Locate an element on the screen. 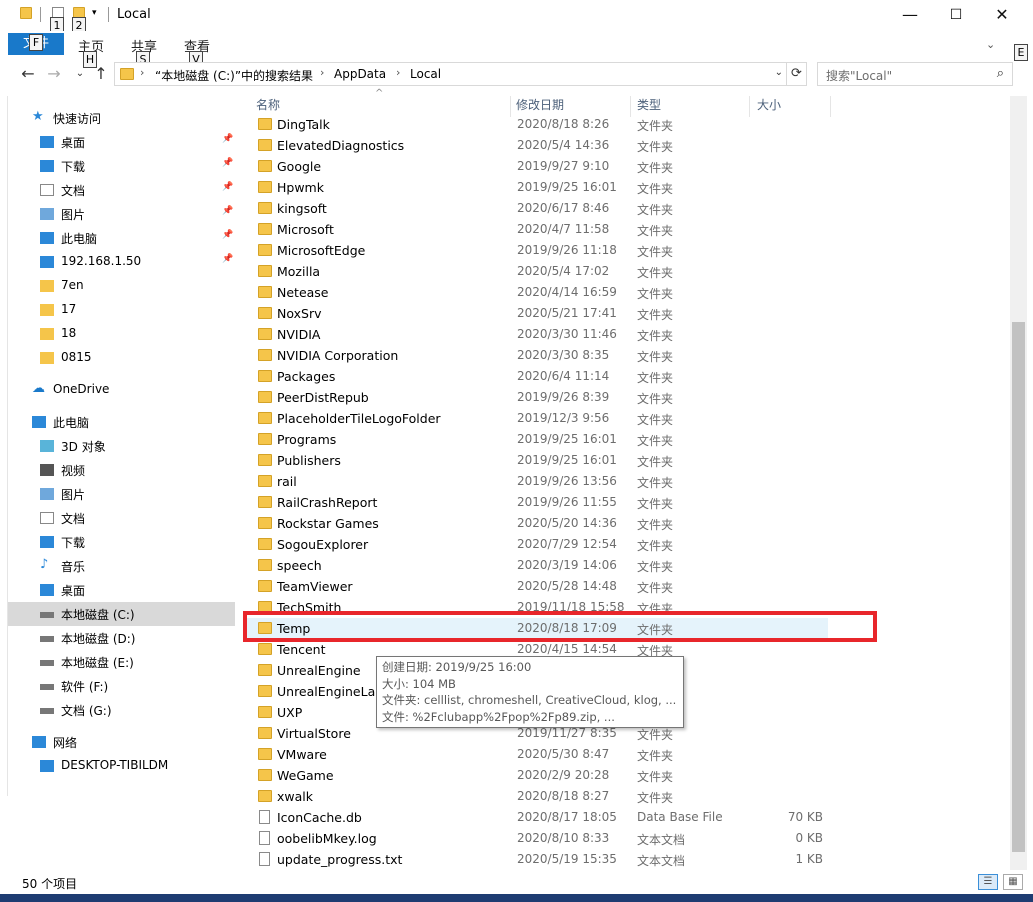  file-row: ElevatedDiagnostics 2020/5/4 14:36 文件夹 is located at coordinates (535, 145).